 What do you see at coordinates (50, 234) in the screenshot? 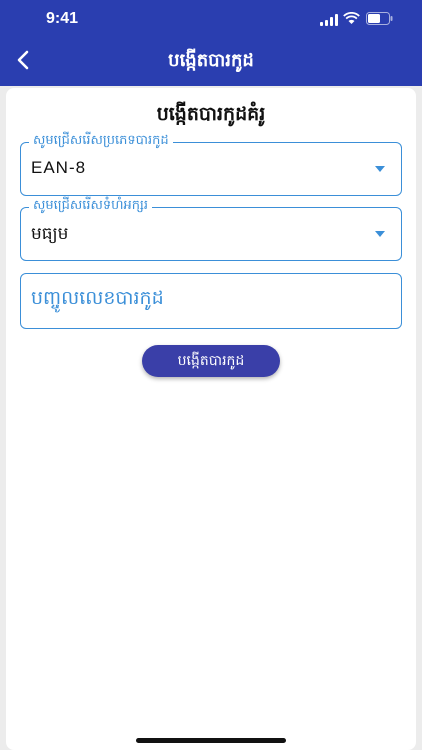
I see `font-size-value: មធ្យម` at bounding box center [50, 234].